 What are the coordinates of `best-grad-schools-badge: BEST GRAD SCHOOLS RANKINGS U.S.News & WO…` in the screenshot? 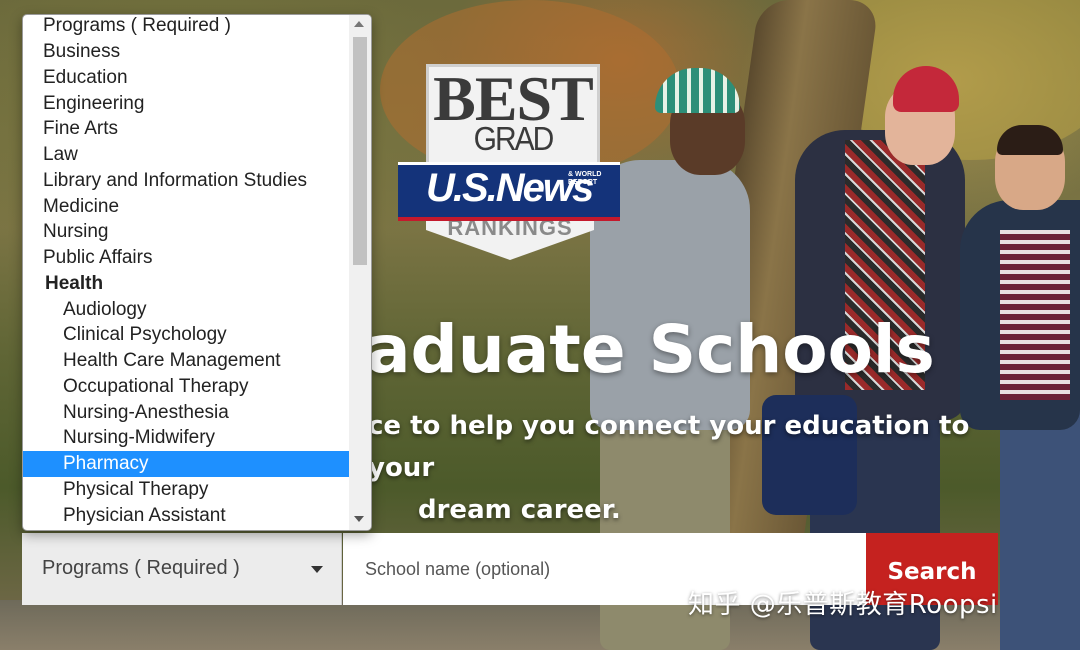 It's located at (509, 162).